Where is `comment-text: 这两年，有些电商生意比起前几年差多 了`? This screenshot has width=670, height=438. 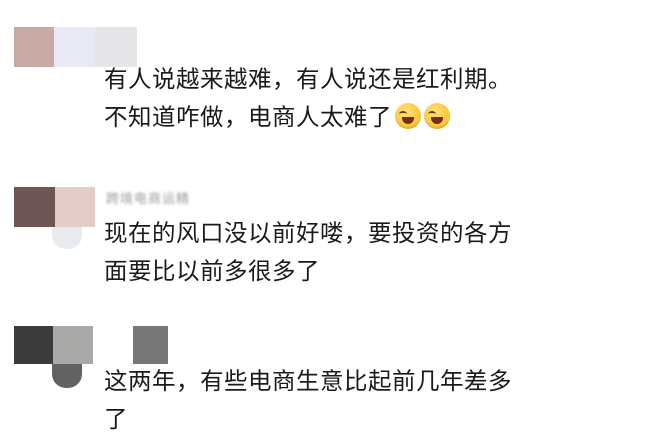
comment-text: 这两年，有些电商生意比起前几年差多 了 is located at coordinates (308, 400).